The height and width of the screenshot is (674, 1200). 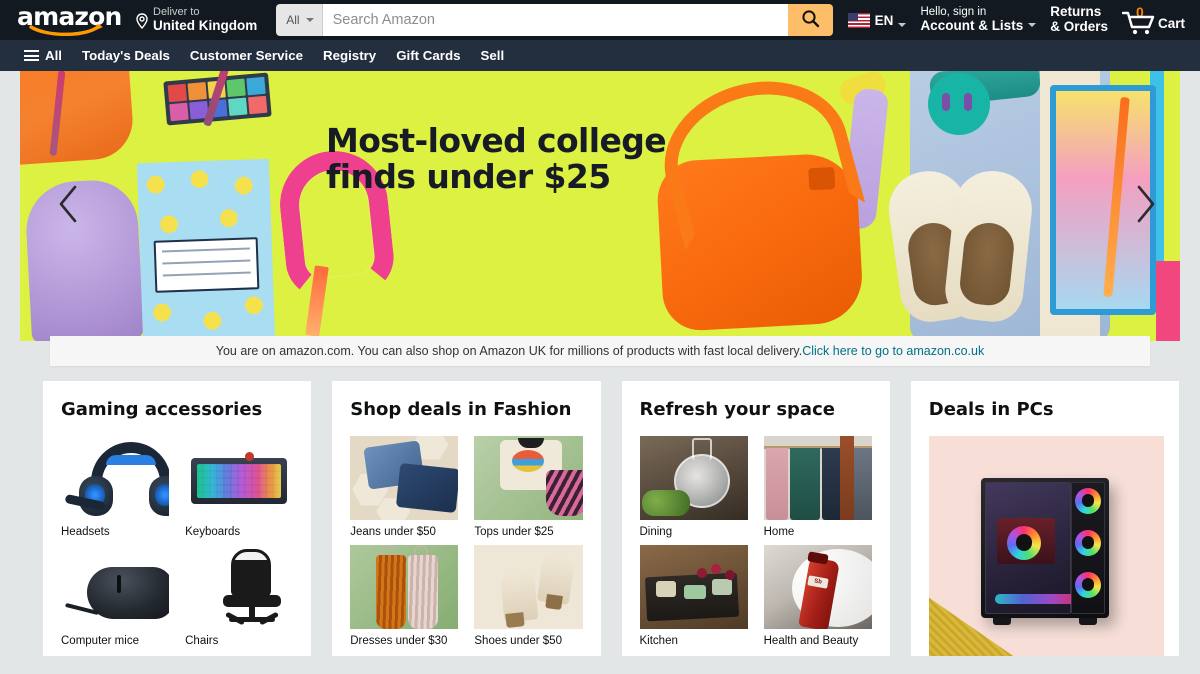 I want to click on card-title: Refresh your space, so click(x=737, y=409).